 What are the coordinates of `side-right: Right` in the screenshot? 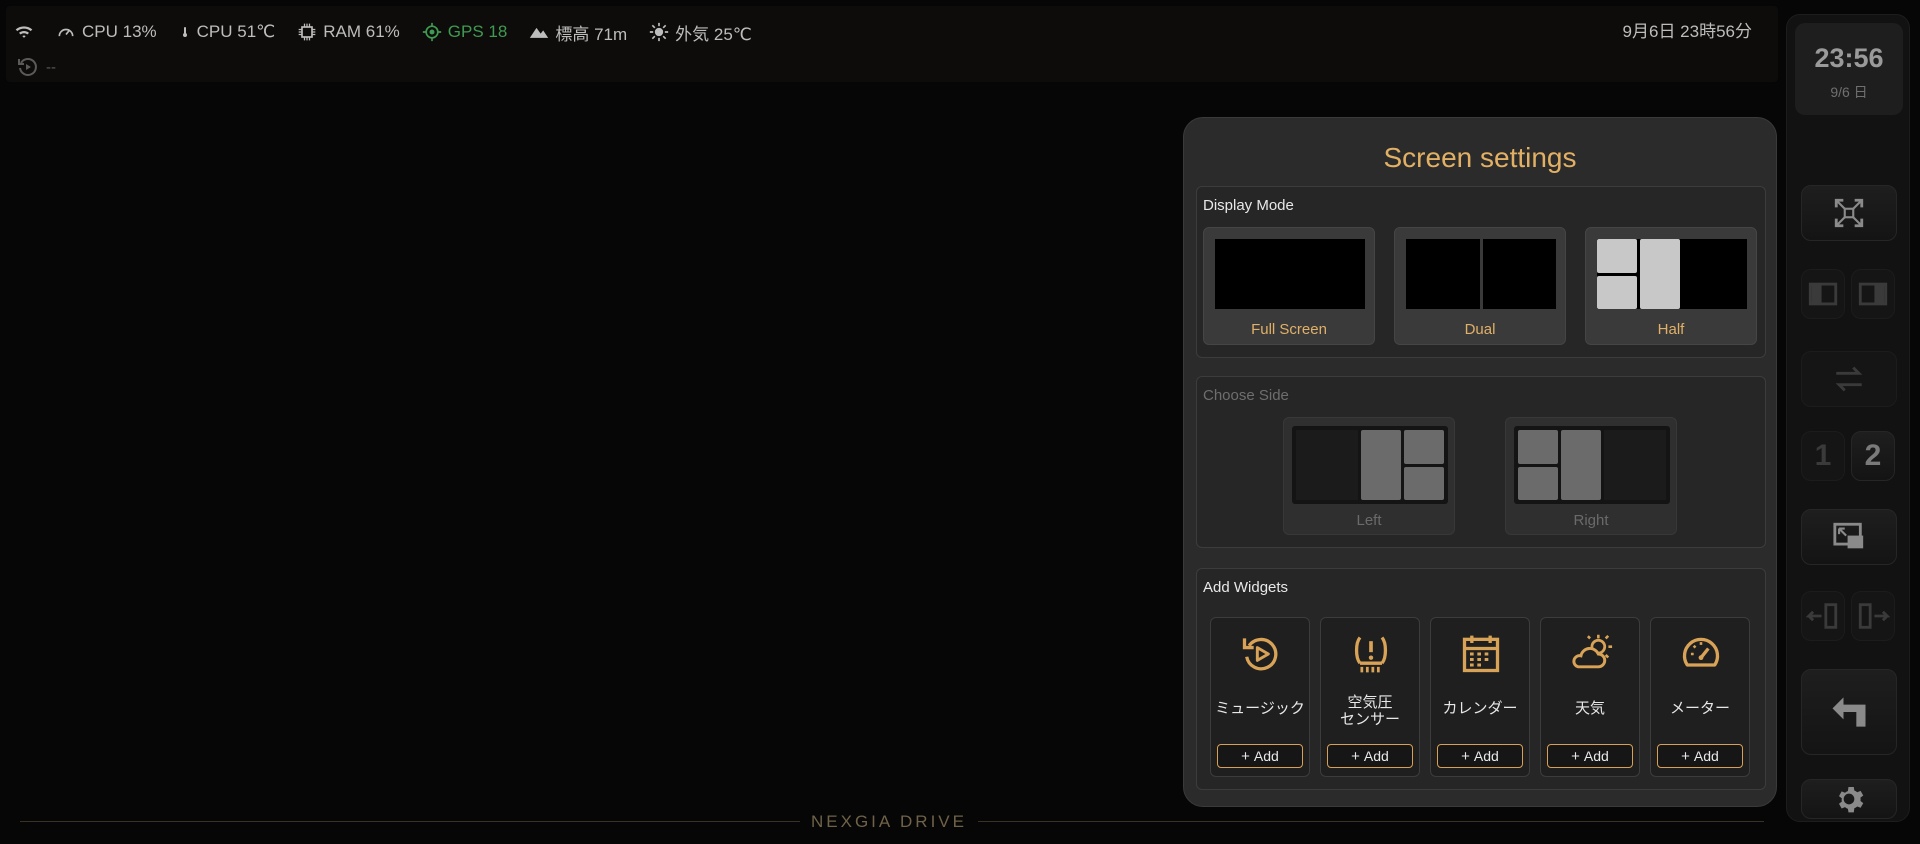 It's located at (1591, 476).